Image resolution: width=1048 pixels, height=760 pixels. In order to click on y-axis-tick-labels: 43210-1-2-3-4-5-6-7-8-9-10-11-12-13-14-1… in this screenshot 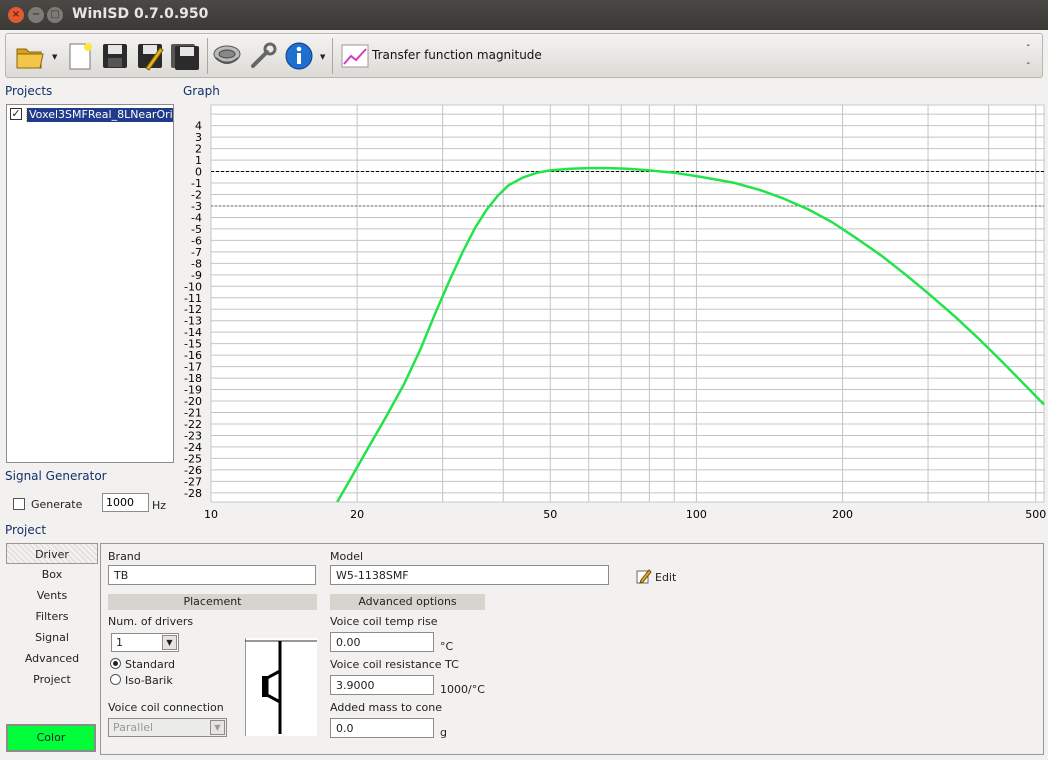, I will do `click(193, 310)`.